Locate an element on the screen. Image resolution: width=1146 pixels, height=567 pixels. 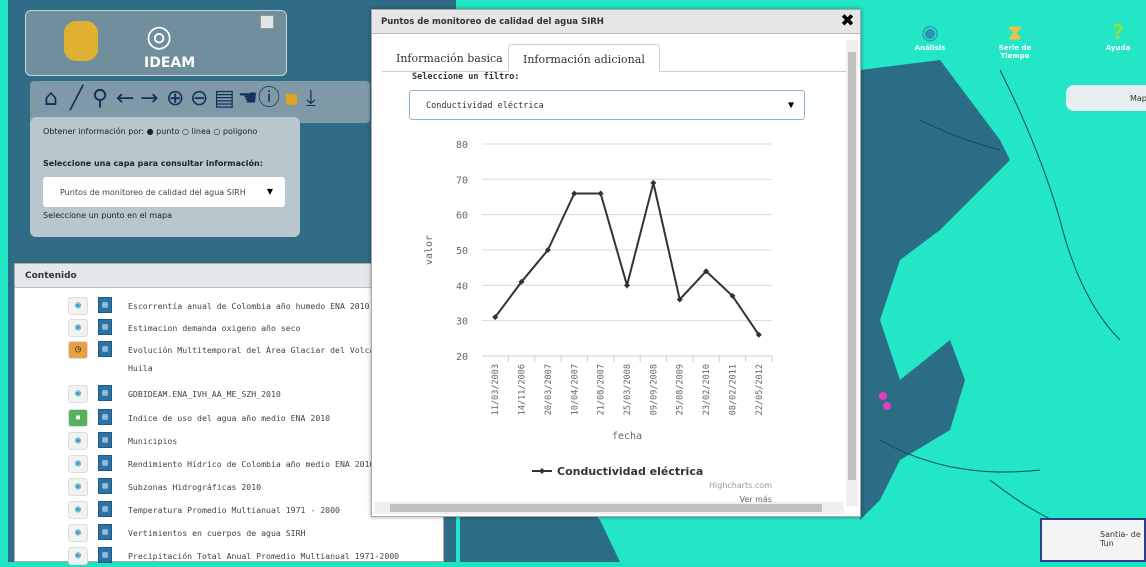
ideam-logo-icon: ◎ is located at coordinates (159, 36).